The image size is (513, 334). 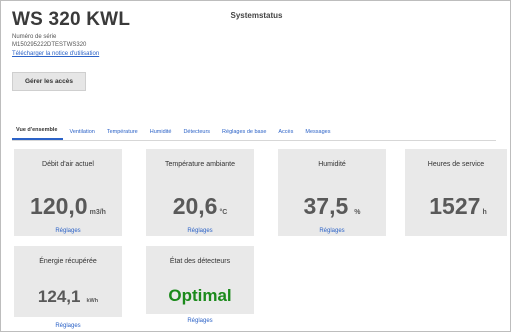 What do you see at coordinates (122, 134) in the screenshot?
I see `tab-temperature: Température` at bounding box center [122, 134].